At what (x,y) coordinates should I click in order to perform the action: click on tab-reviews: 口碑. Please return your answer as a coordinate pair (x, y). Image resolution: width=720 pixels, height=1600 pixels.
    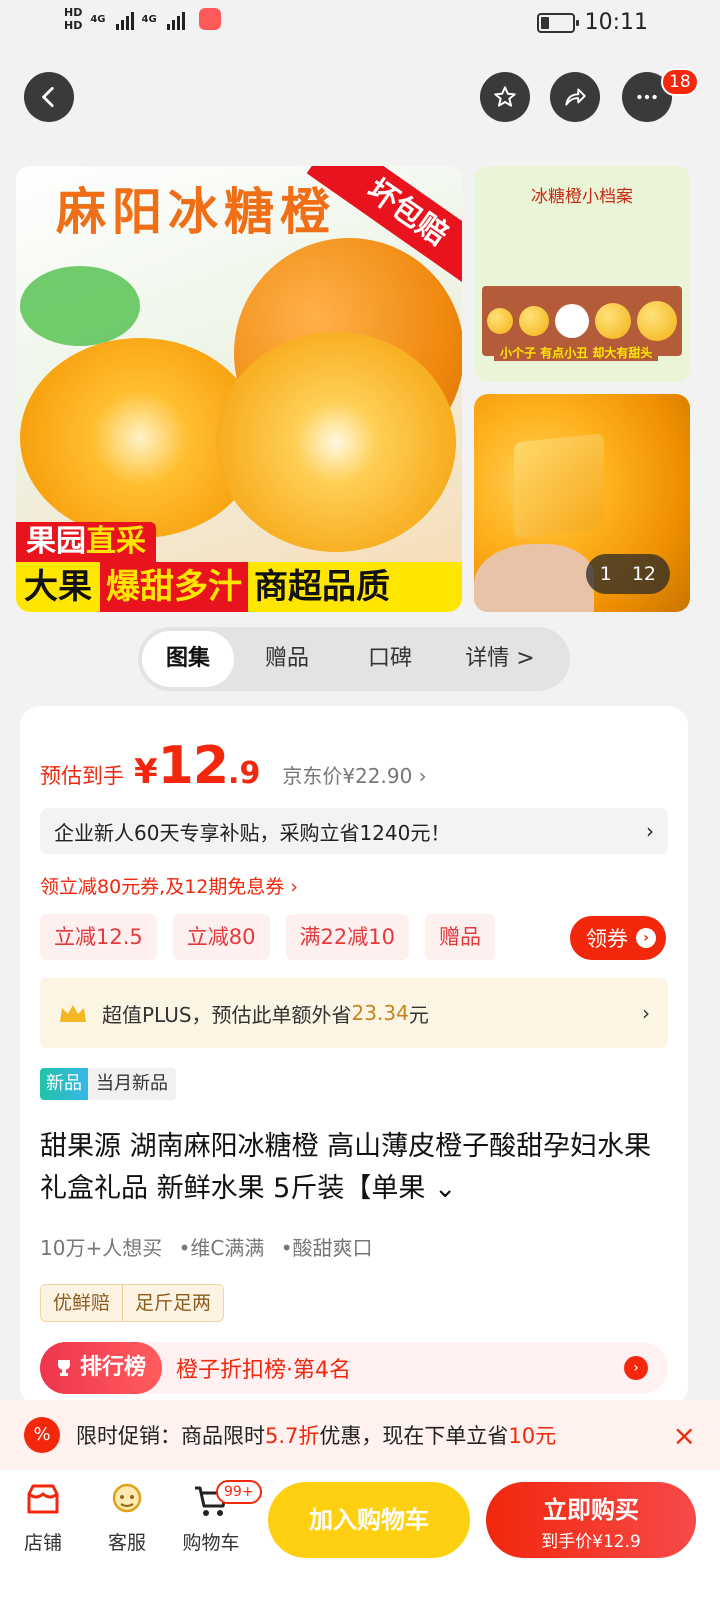
    Looking at the image, I should click on (390, 659).